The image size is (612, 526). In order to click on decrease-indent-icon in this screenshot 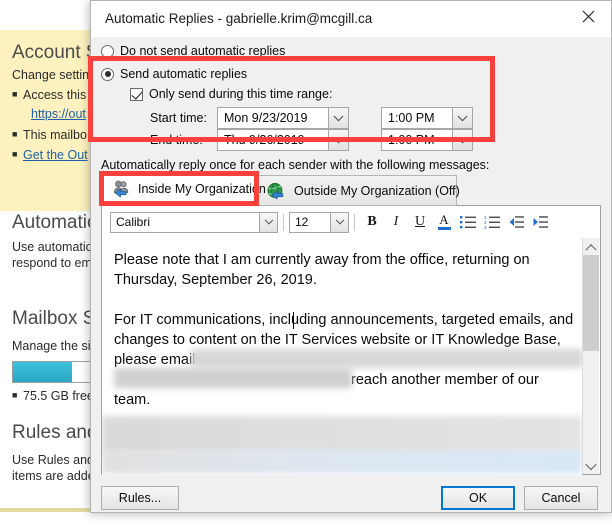, I will do `click(516, 222)`.